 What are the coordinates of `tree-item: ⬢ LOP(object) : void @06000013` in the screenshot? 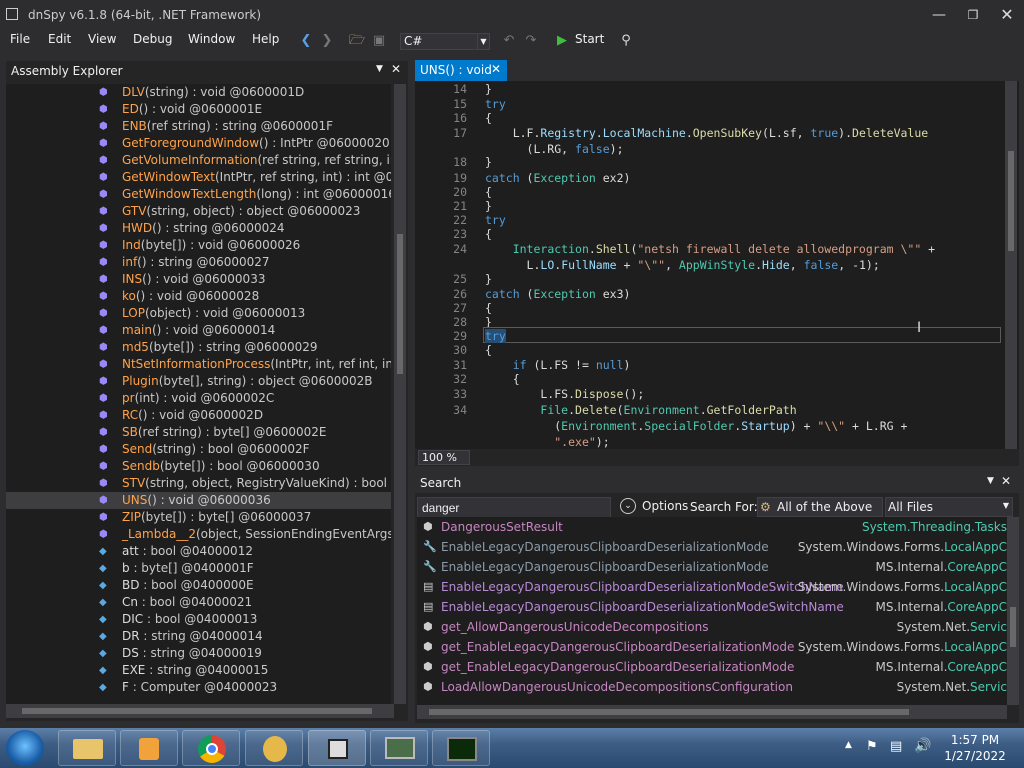 It's located at (198, 313).